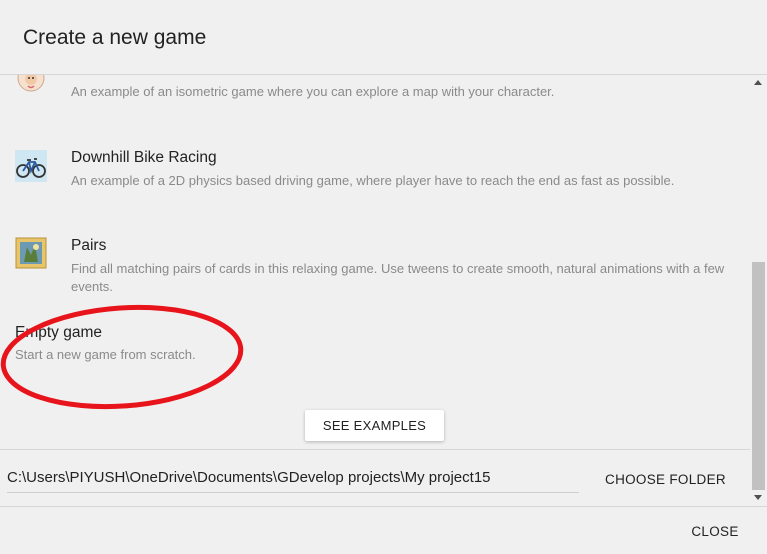  I want to click on footer-divider, so click(383, 506).